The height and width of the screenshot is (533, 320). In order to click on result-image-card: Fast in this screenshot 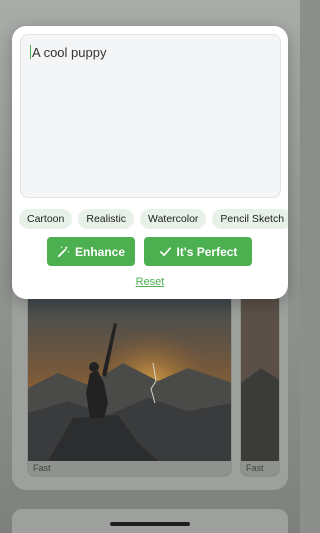, I will do `click(260, 384)`.